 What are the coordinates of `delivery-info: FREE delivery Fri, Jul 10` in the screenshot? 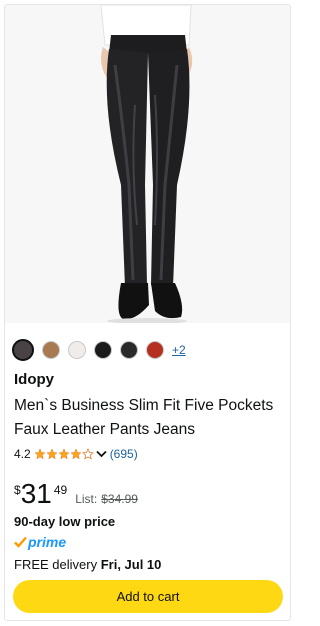 It's located at (87, 564).